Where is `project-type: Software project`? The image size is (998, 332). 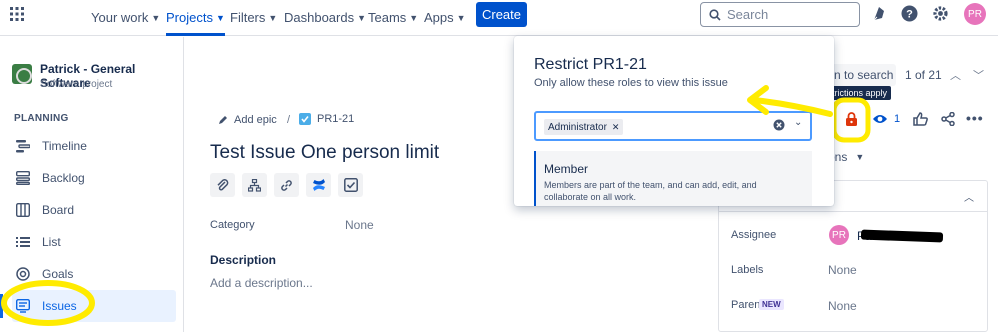 project-type: Software project is located at coordinates (76, 84).